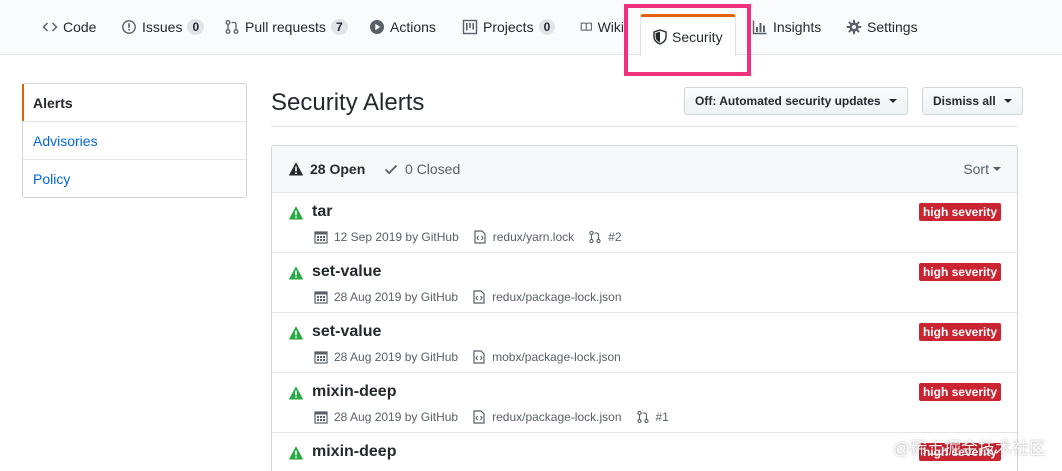  I want to click on alert-file-group: redux/yarn.lock, so click(523, 237).